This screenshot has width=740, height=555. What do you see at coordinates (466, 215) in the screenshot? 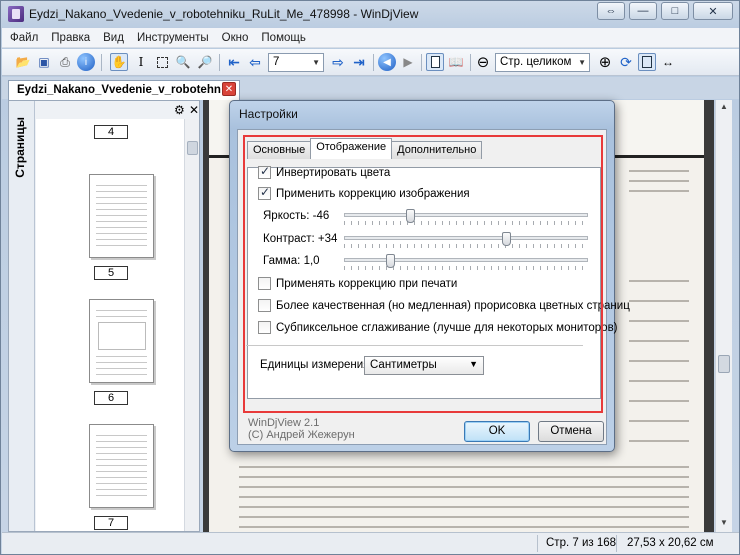
I see `brightness-slider` at bounding box center [466, 215].